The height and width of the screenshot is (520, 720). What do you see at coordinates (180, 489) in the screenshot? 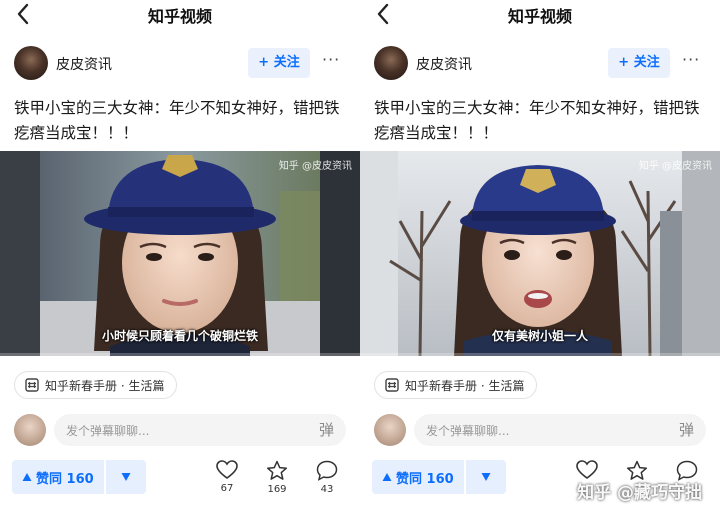
I see `action-row: 赞同 160 67 169 43` at bounding box center [180, 489].